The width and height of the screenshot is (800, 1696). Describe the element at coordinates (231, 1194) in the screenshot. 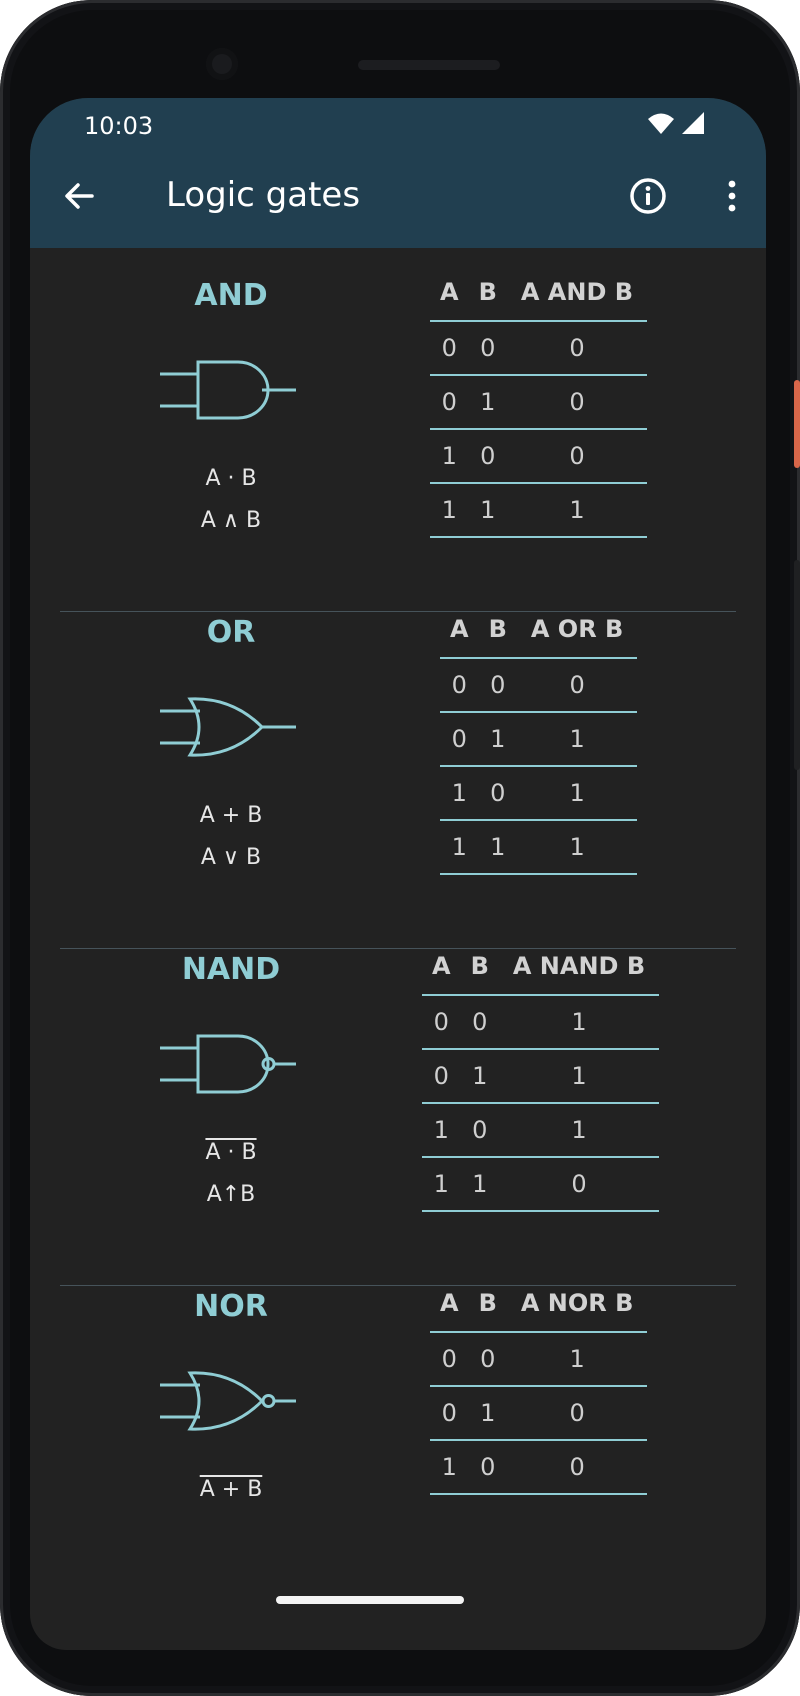

I see `logic-expression: A↑B` at that location.